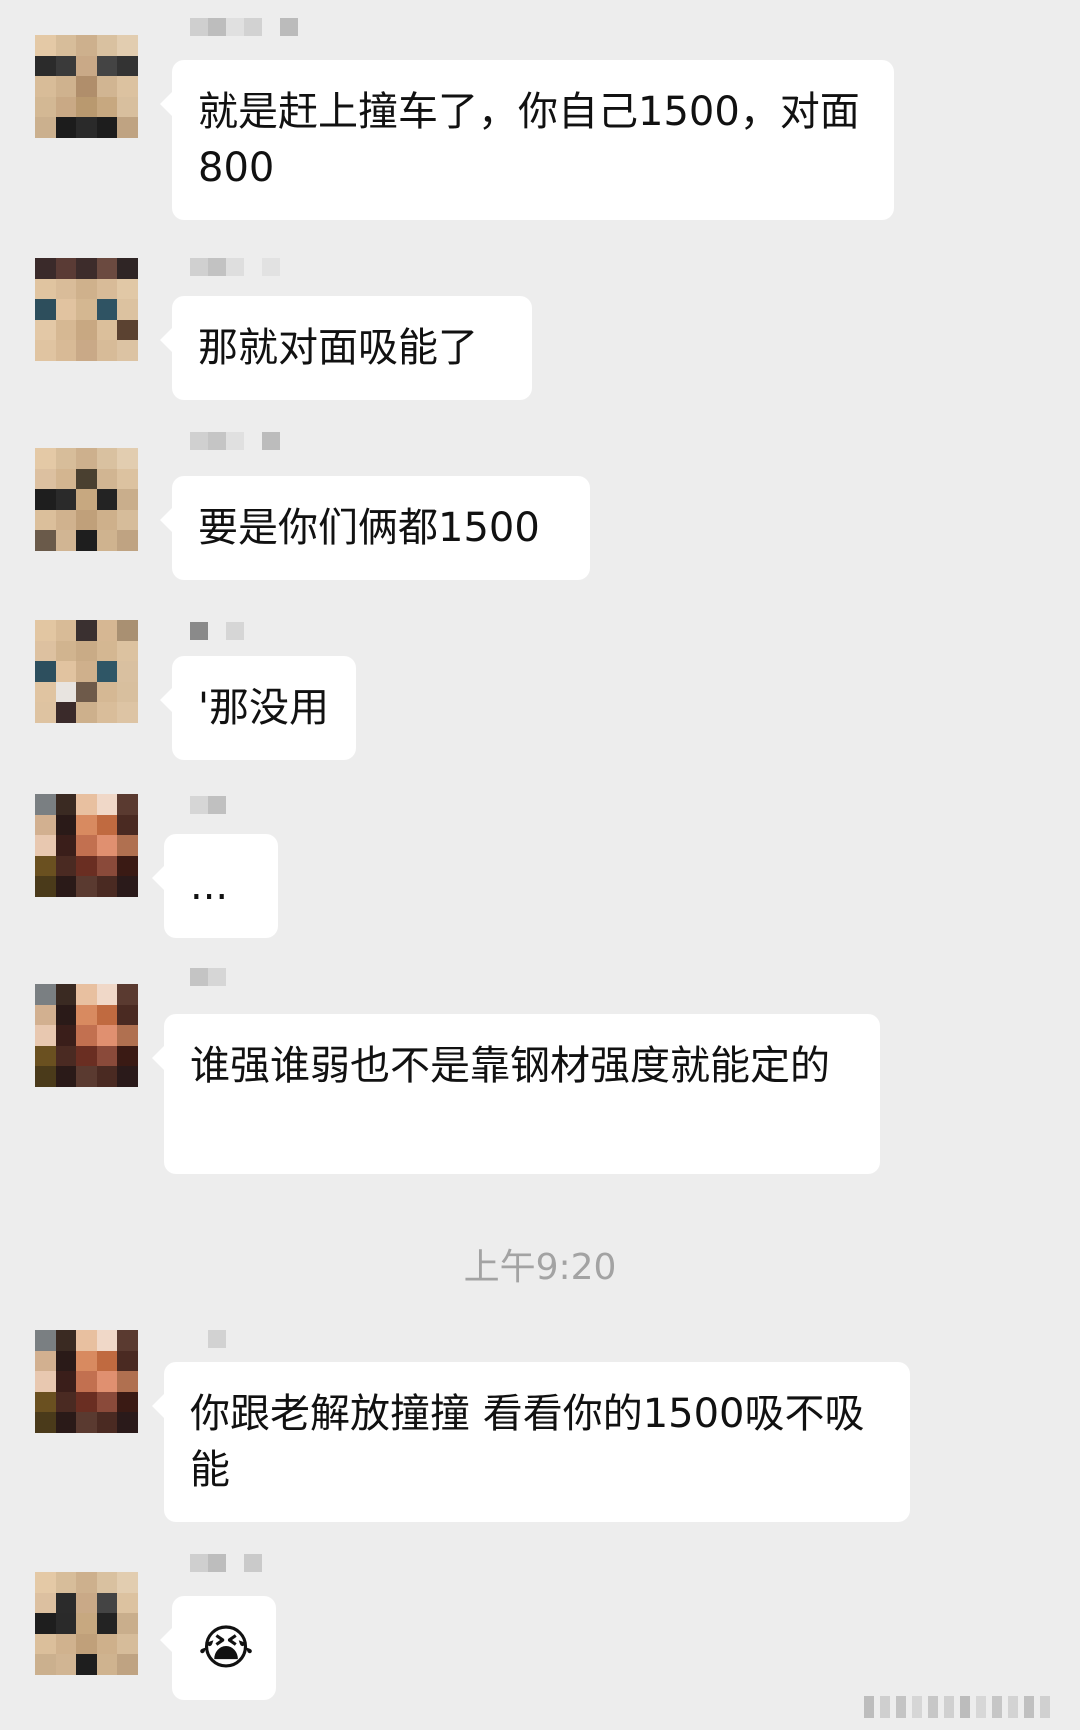  I want to click on watermark, so click(957, 1707).